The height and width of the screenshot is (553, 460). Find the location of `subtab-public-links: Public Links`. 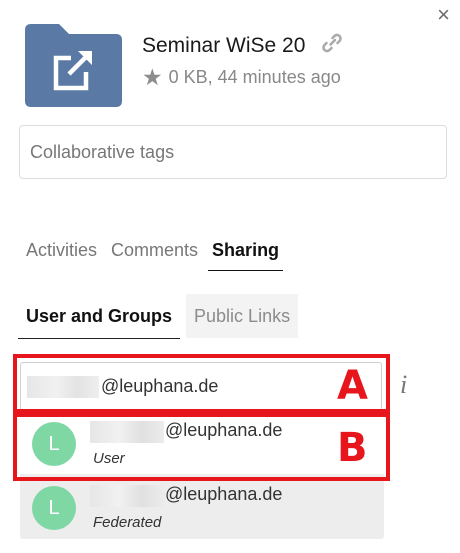

subtab-public-links: Public Links is located at coordinates (242, 316).